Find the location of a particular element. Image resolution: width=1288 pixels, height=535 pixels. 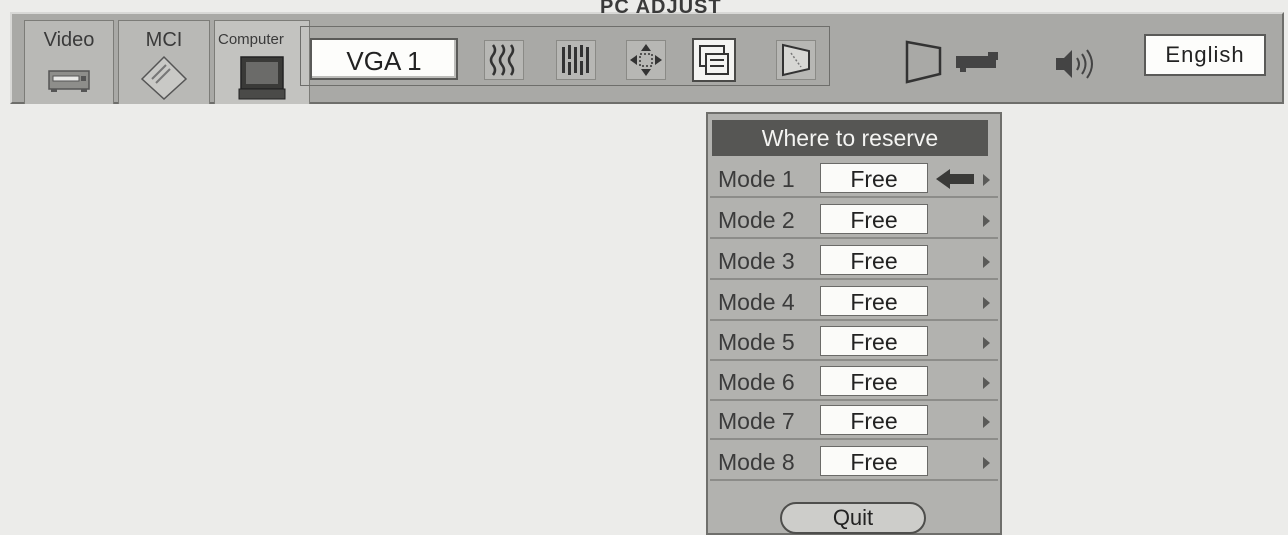

reset-icon is located at coordinates (796, 60).